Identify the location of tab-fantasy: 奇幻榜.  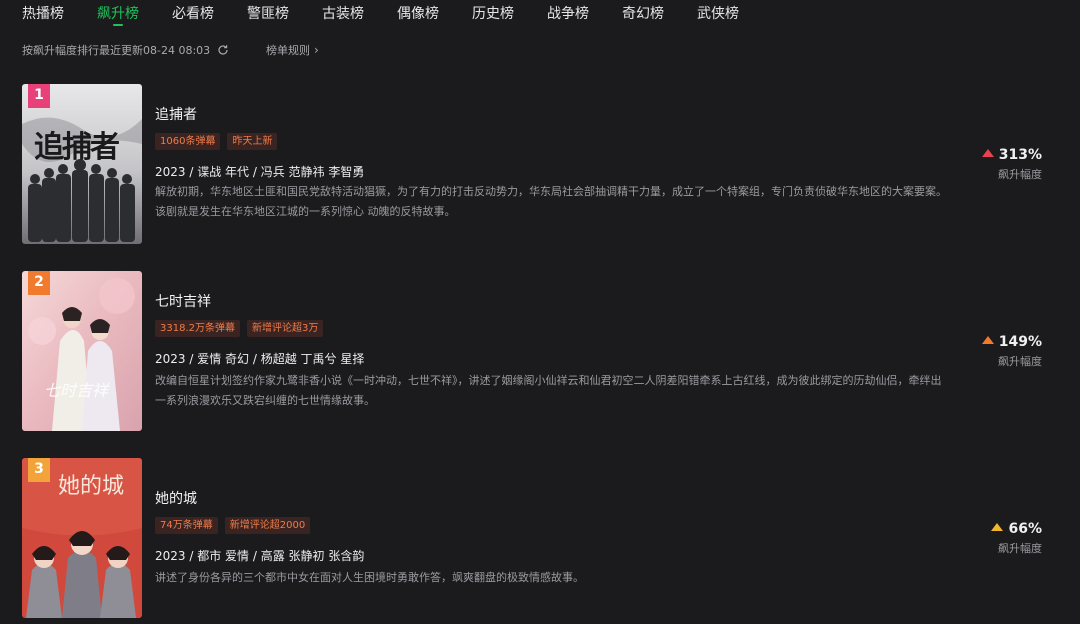
(643, 13).